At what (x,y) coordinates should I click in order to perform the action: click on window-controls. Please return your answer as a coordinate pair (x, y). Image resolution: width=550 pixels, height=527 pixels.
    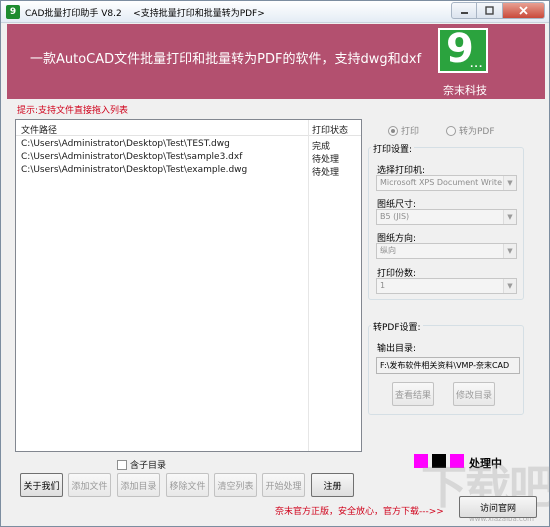
    Looking at the image, I should click on (498, 10).